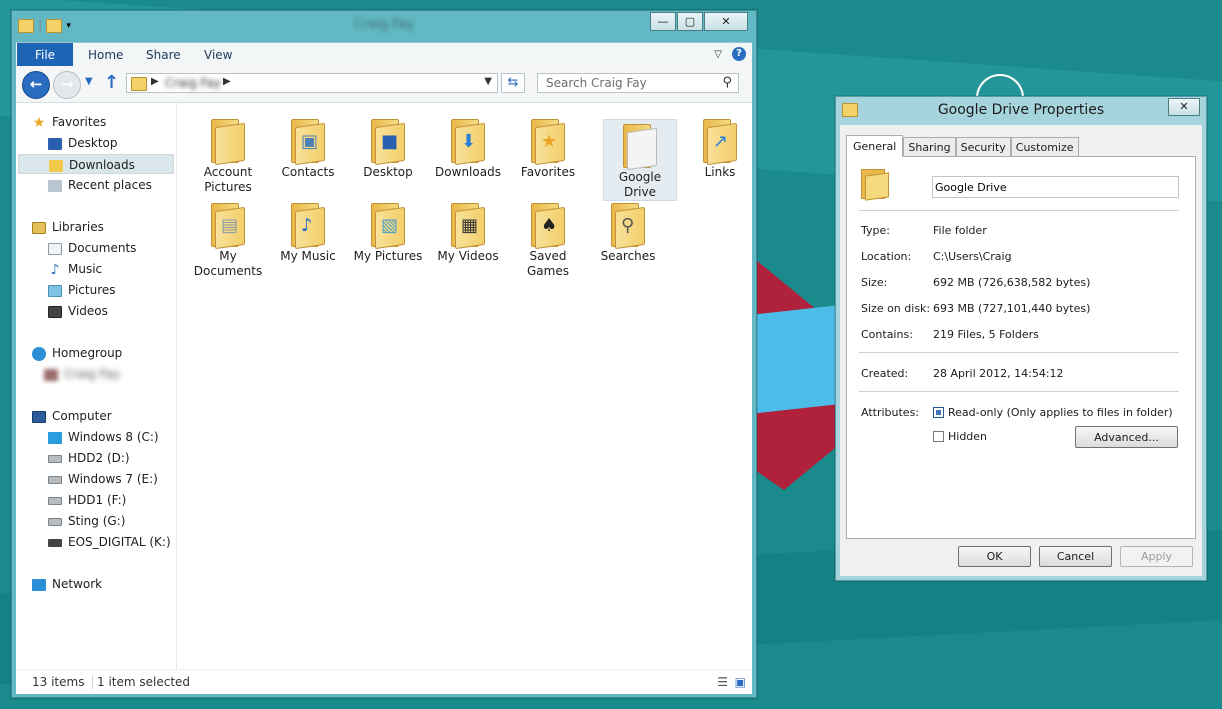  Describe the element at coordinates (628, 256) in the screenshot. I see `folder-label: Searches` at that location.